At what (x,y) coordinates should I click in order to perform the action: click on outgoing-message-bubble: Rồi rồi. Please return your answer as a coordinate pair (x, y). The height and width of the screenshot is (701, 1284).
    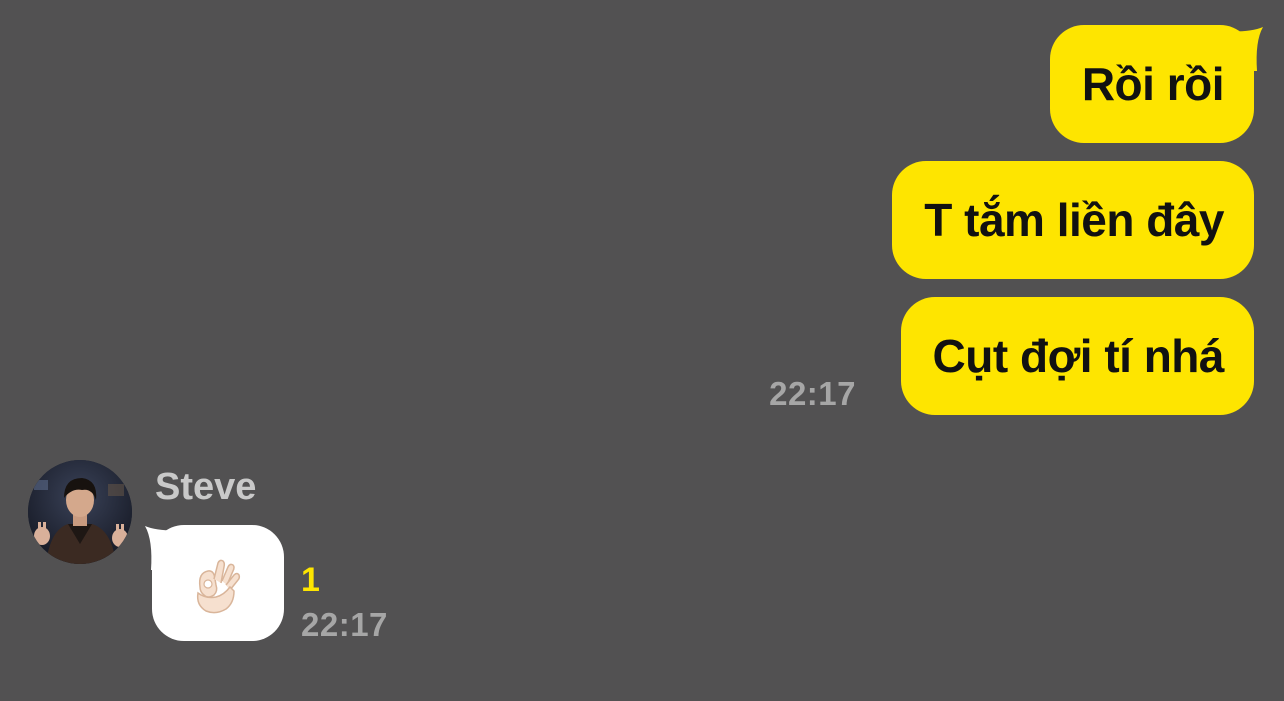
    Looking at the image, I should click on (1151, 84).